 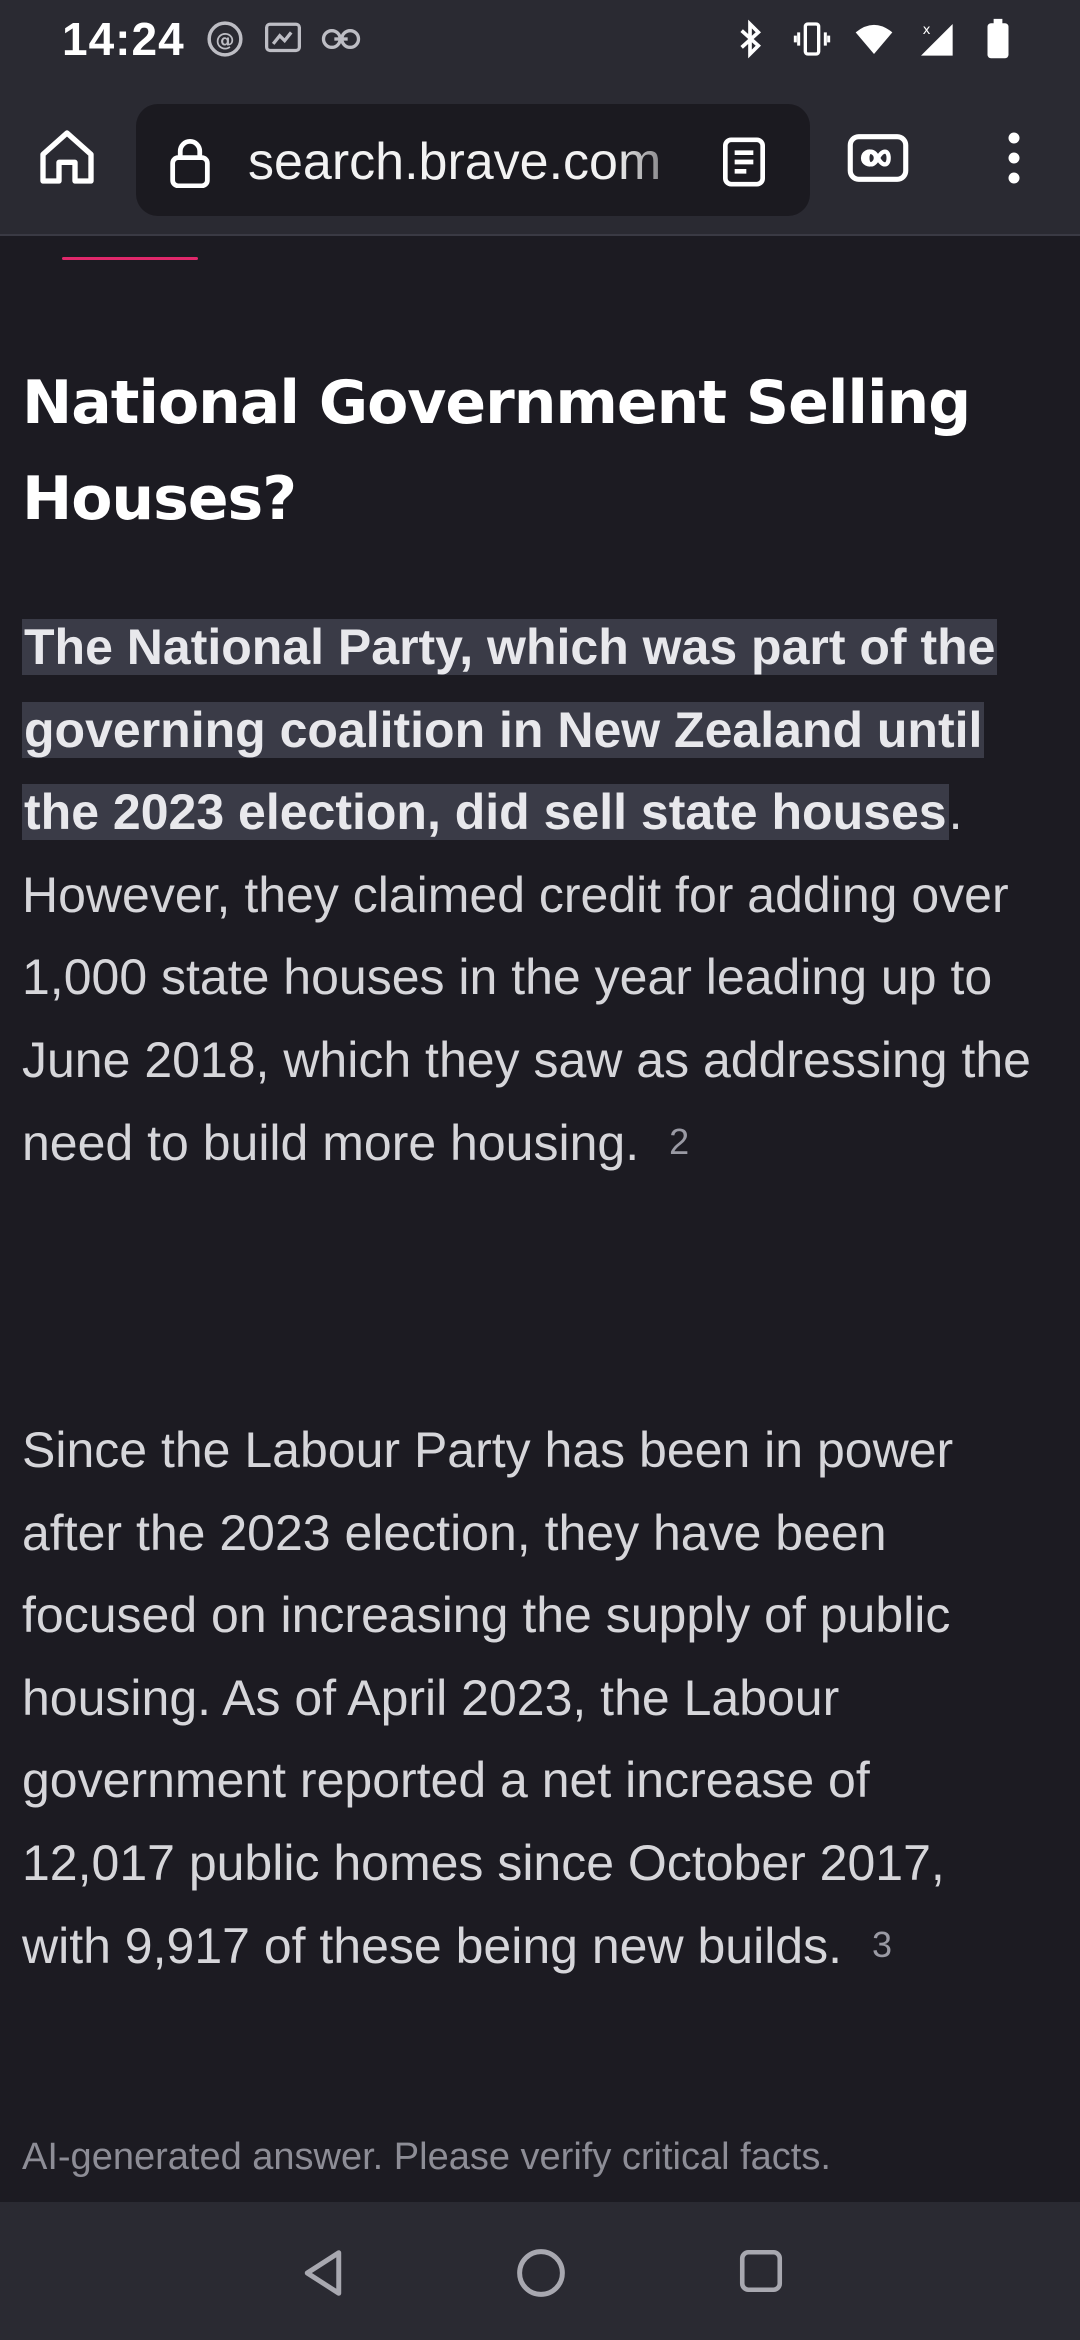 What do you see at coordinates (540, 39) in the screenshot?
I see `status-bar: 14:24 @ x` at bounding box center [540, 39].